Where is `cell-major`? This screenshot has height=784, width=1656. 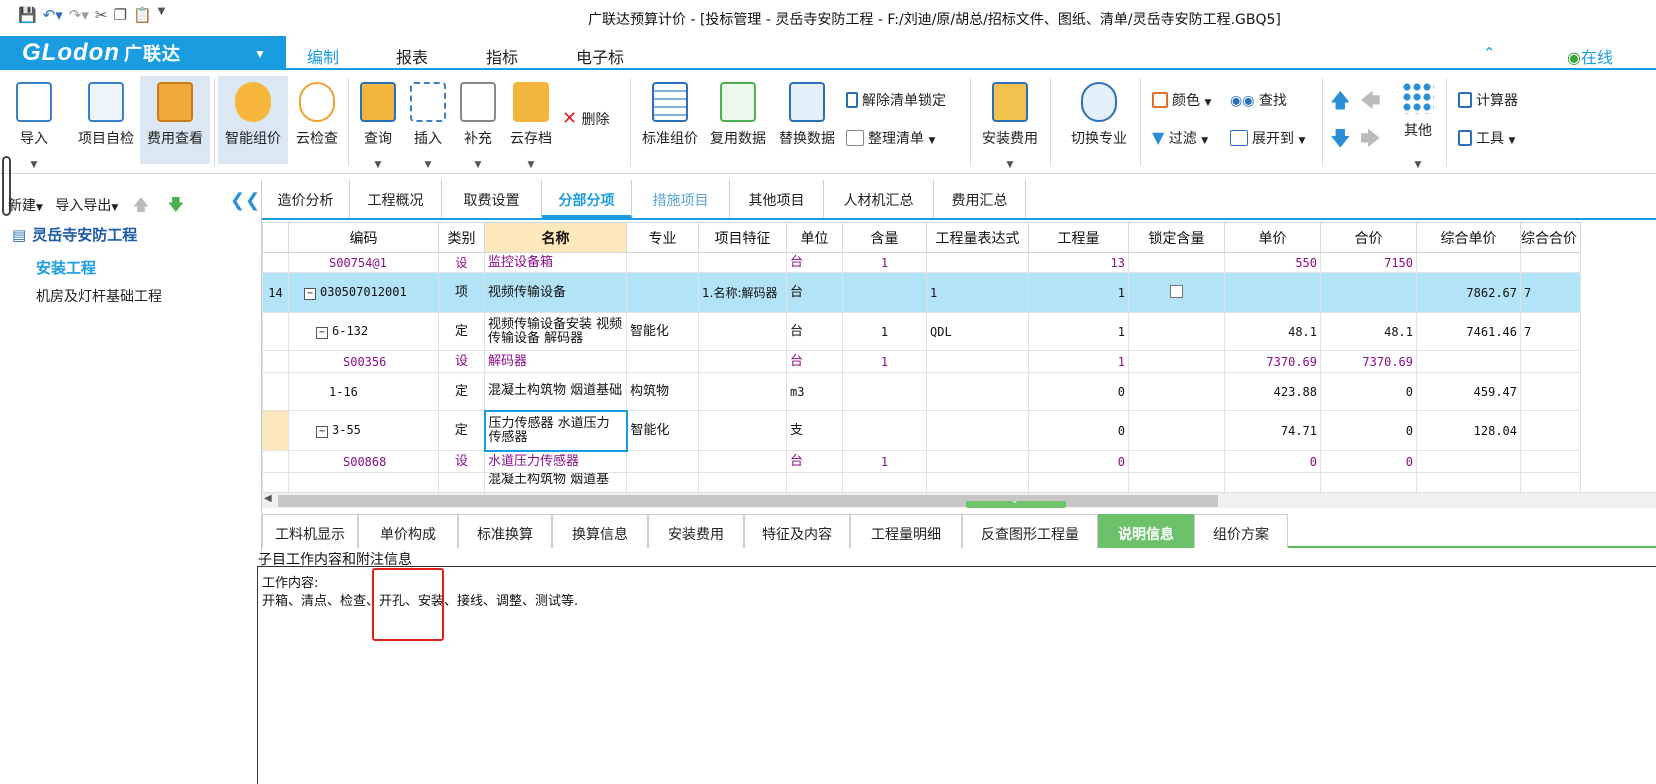
cell-major is located at coordinates (662, 482).